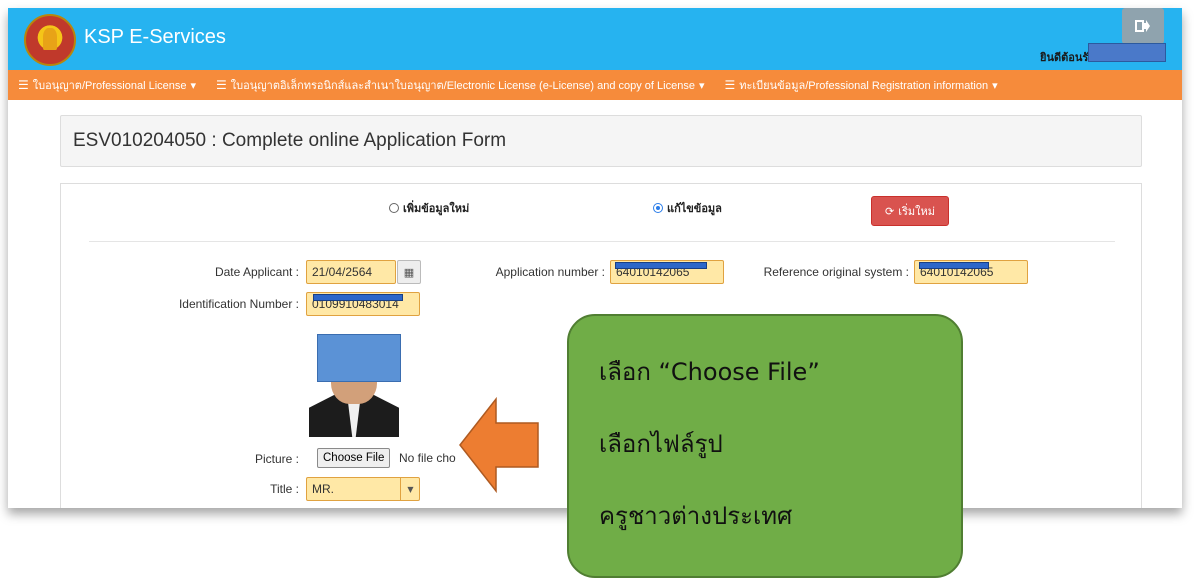 The height and width of the screenshot is (578, 1198). What do you see at coordinates (709, 372) in the screenshot?
I see `callout-line-1: เลือก “Choose File”` at bounding box center [709, 372].